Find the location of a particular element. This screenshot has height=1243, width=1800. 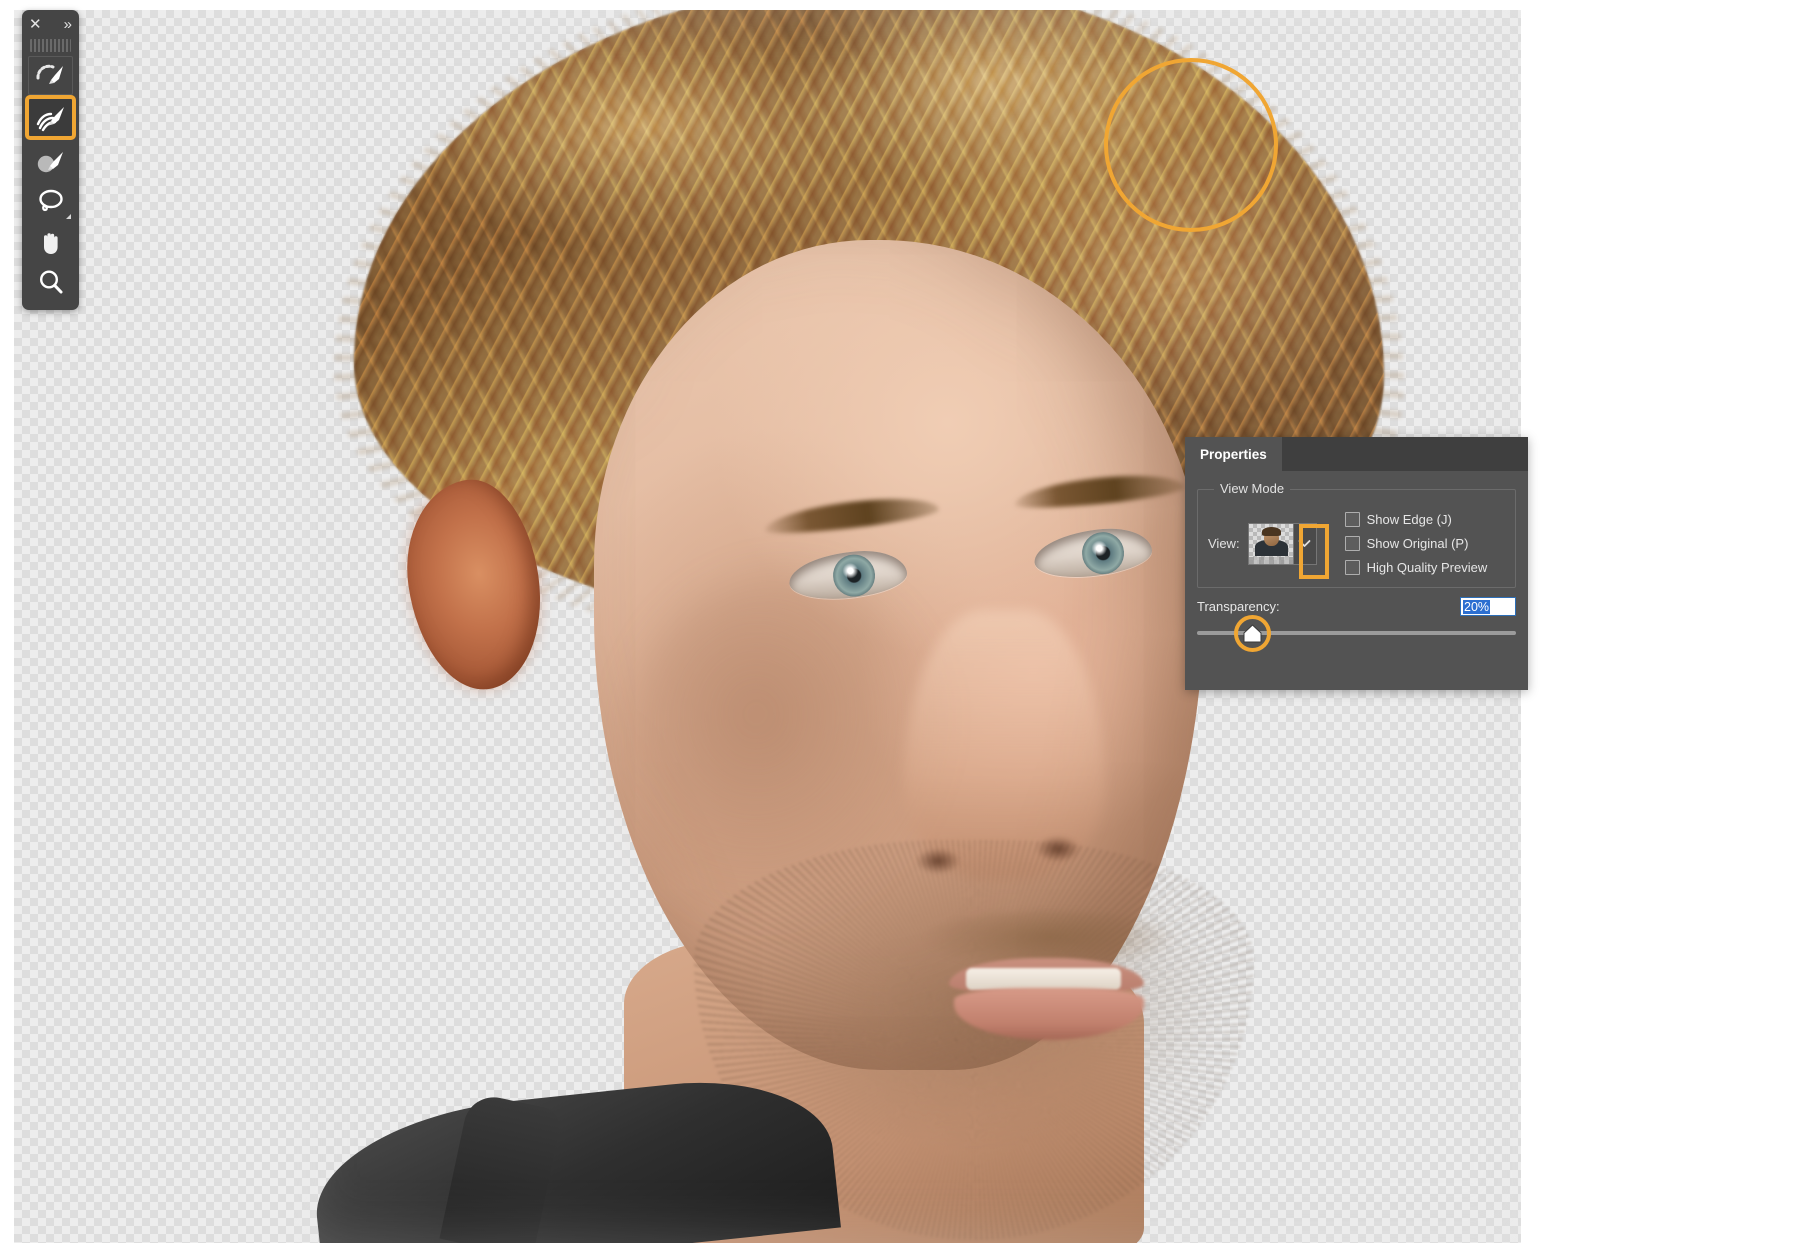

iris-right is located at coordinates (1103, 553).